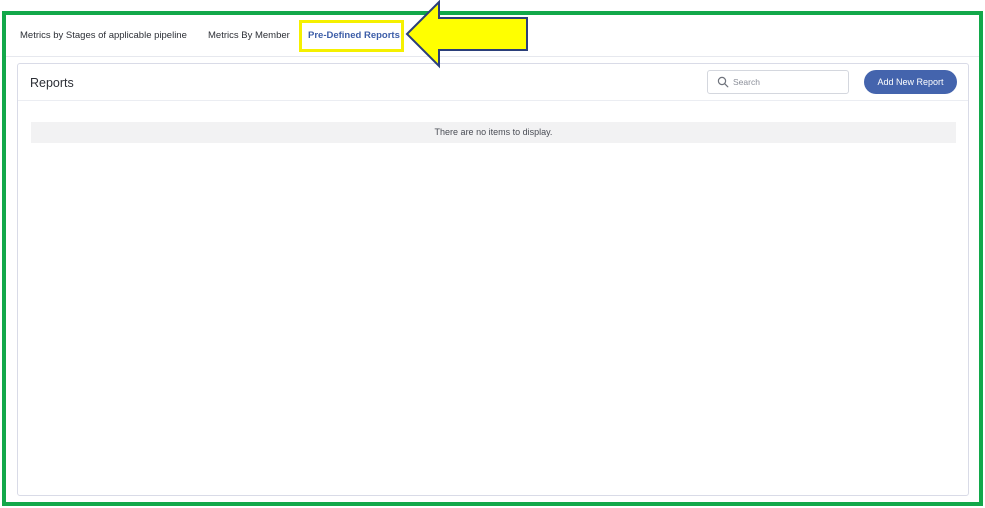  I want to click on panel-title: Reports, so click(52, 83).